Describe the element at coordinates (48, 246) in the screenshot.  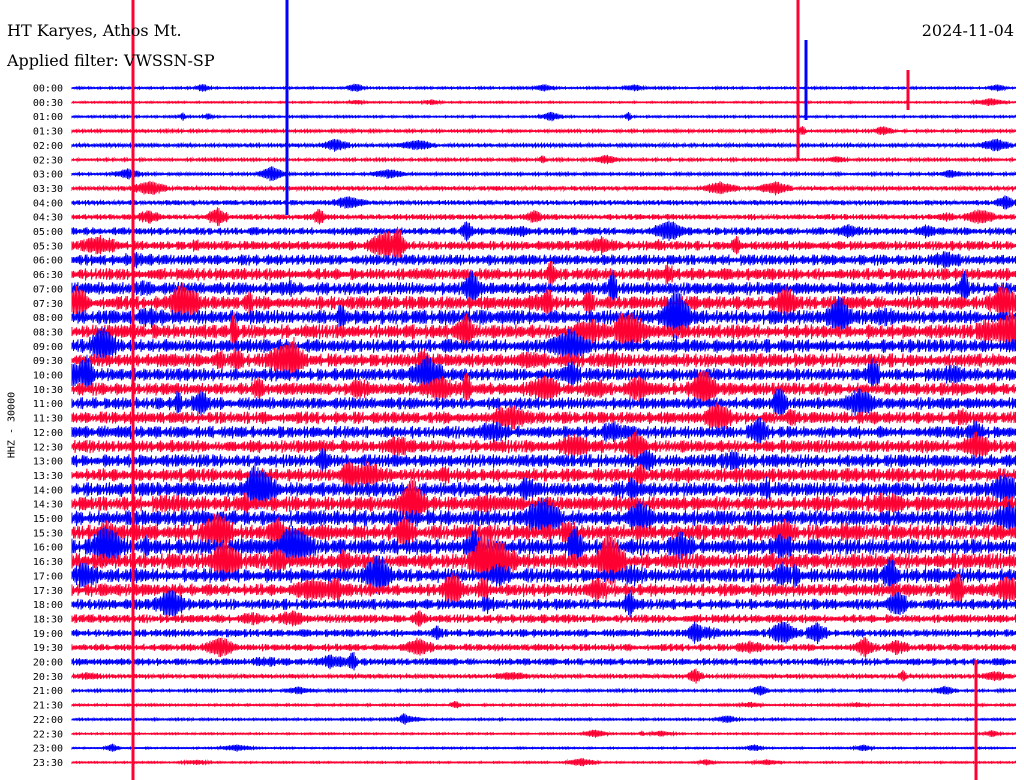
I see `row-label: 05:30` at that location.